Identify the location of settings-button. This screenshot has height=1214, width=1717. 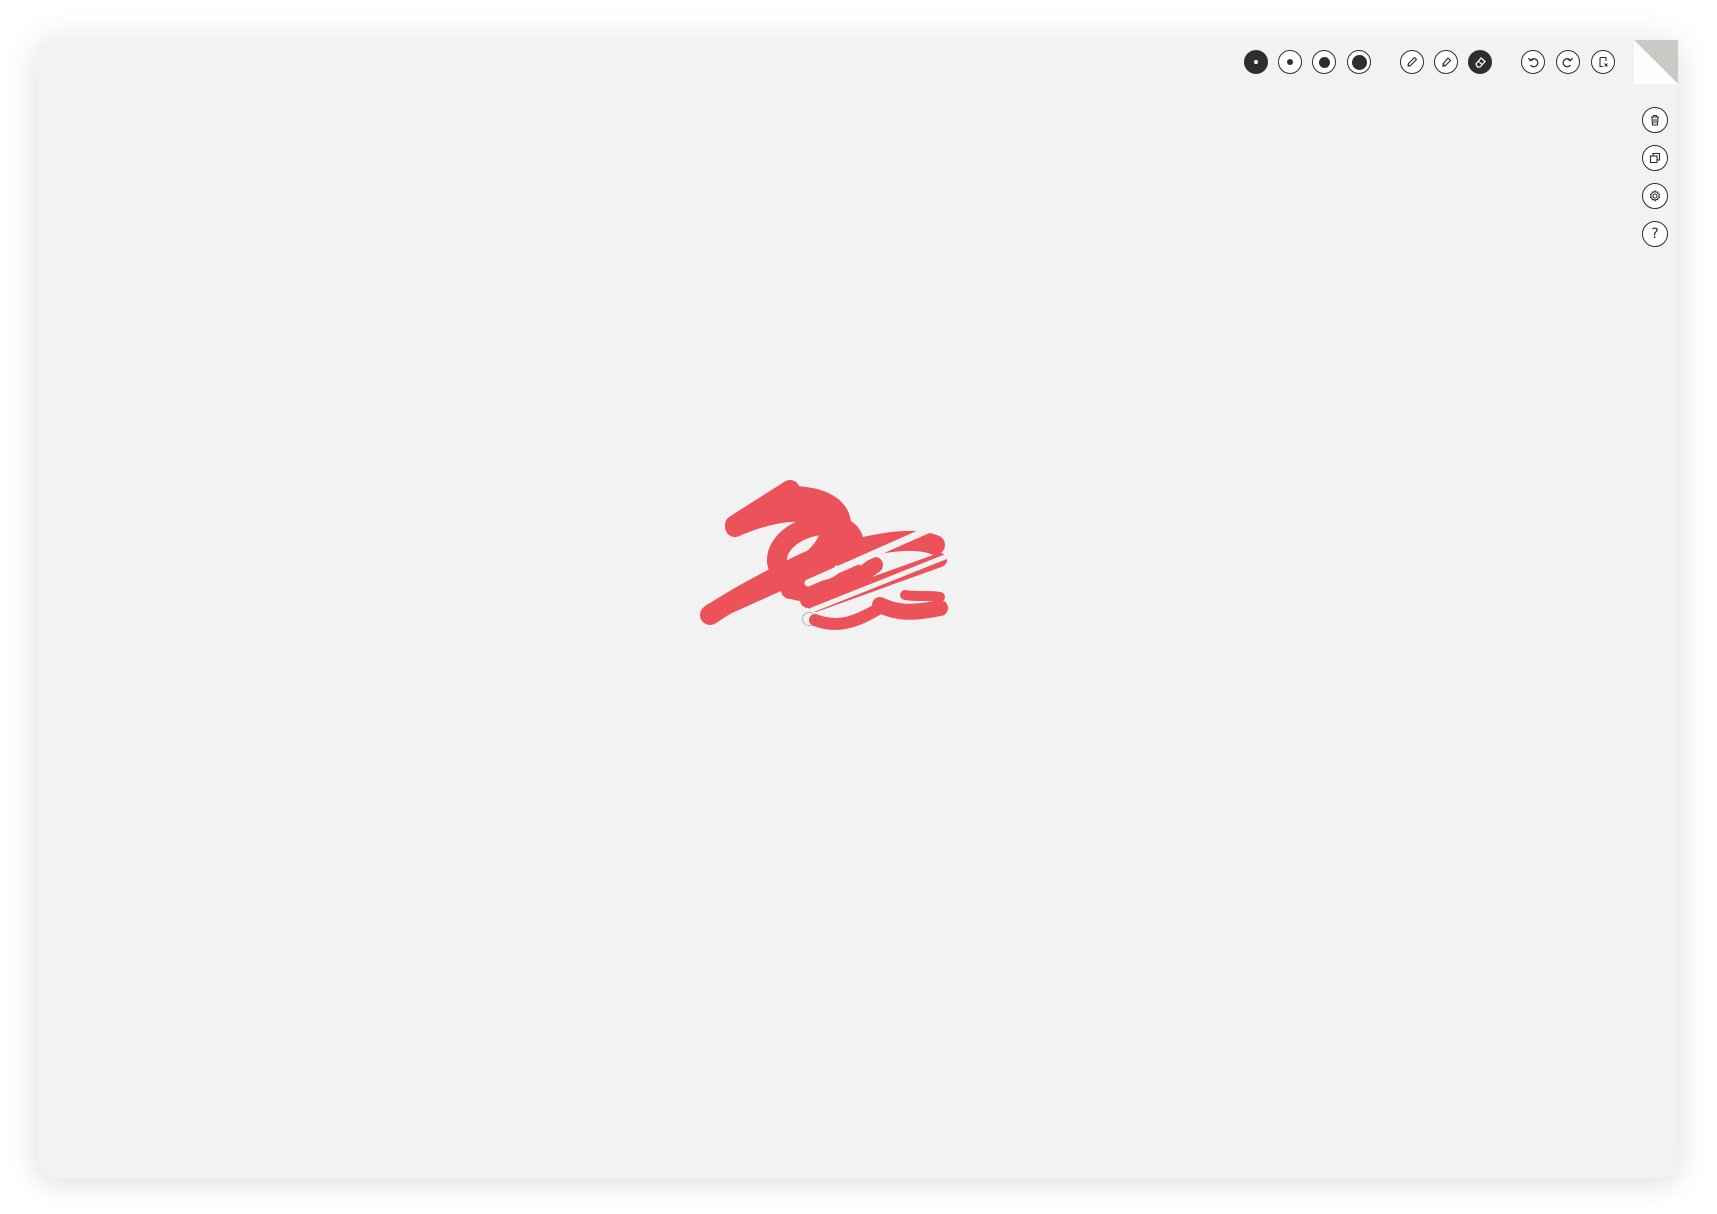
(1655, 196).